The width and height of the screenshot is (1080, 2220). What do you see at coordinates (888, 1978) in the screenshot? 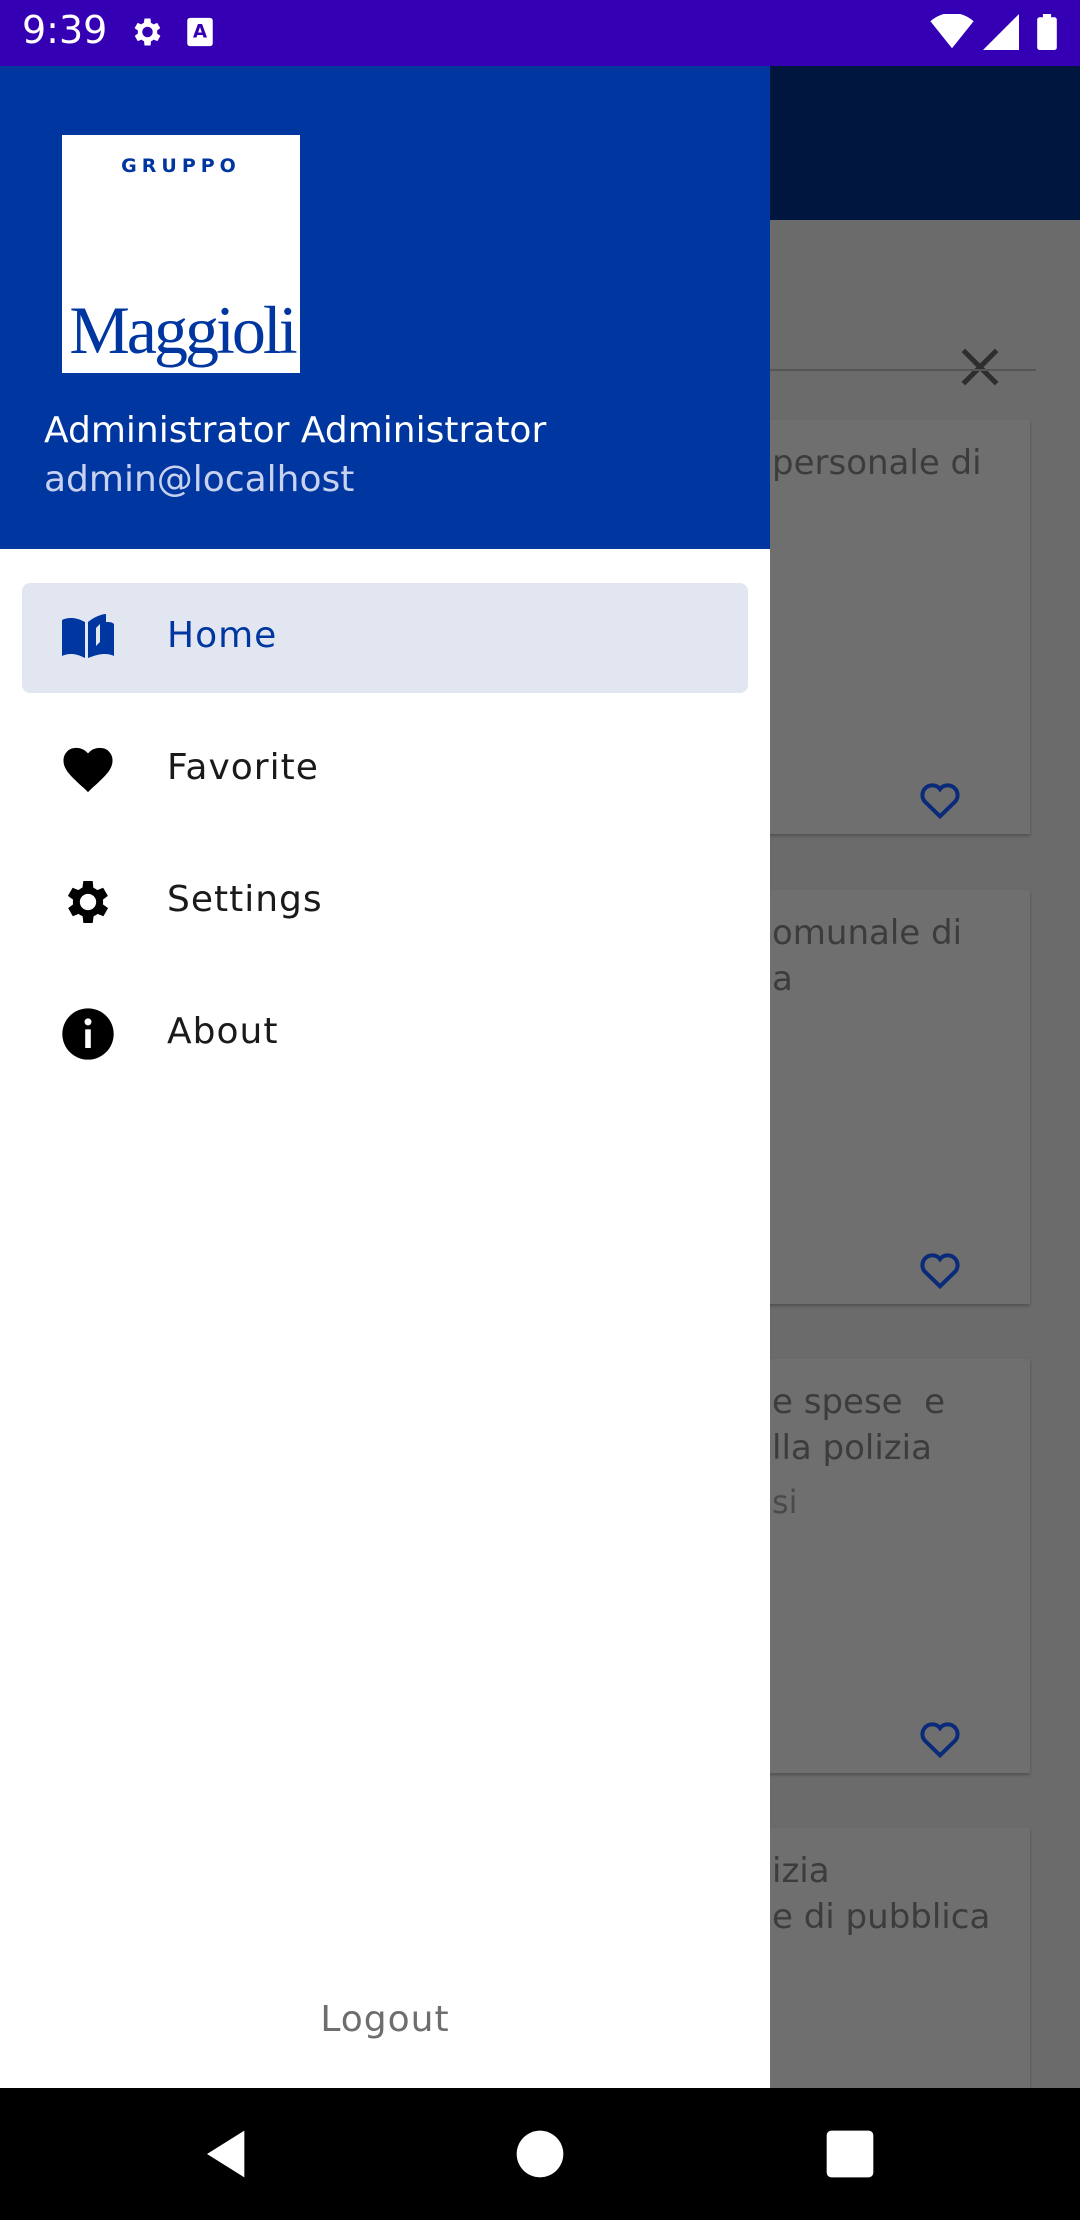
I see `document-card: izia e di pubblica` at bounding box center [888, 1978].